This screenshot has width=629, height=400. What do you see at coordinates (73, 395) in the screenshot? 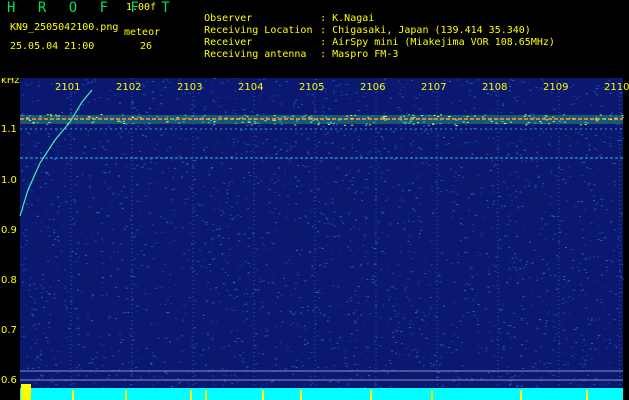
I see `level-blip` at bounding box center [73, 395].